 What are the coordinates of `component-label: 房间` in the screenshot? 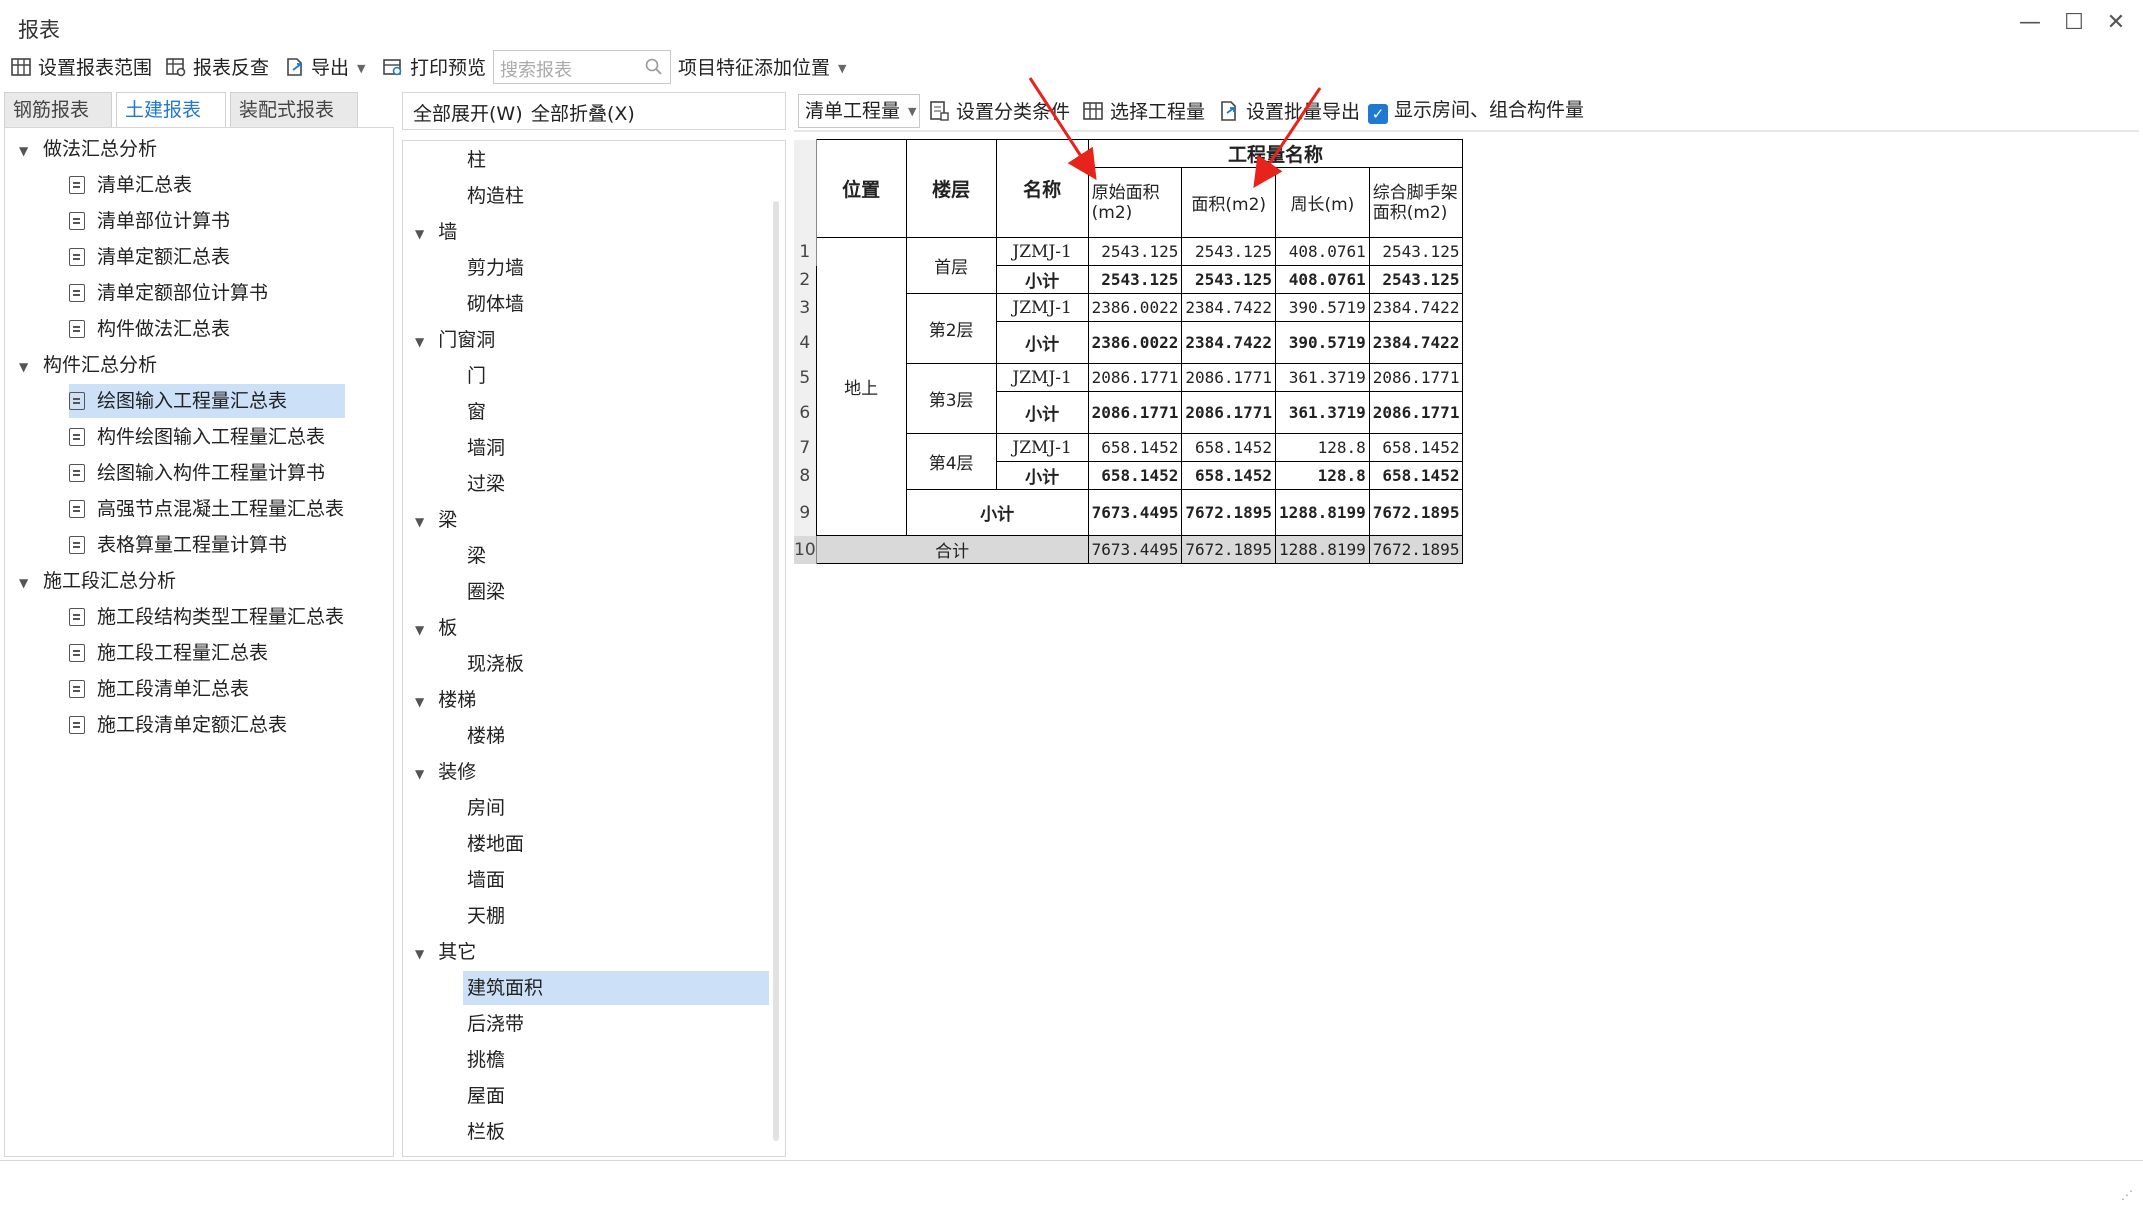 It's located at (486, 808).